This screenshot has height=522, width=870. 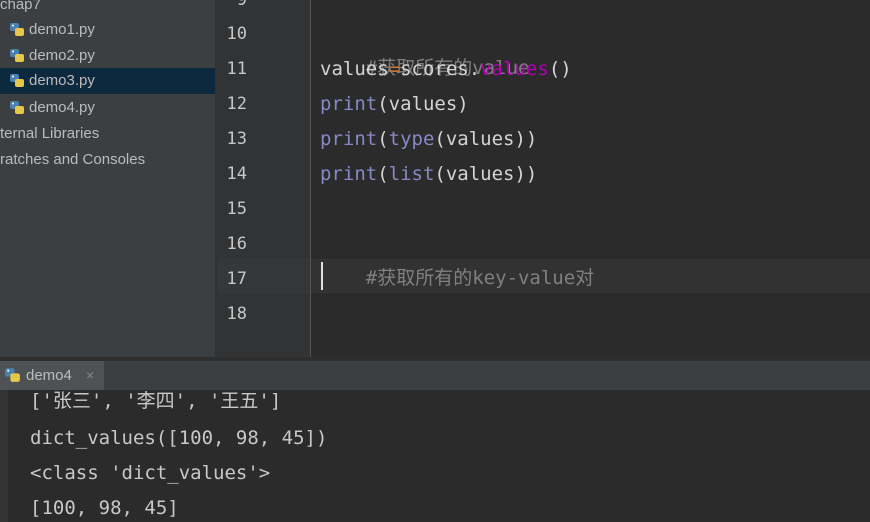 I want to click on code-line-16: #获取所有的key-value对, so click(x=457, y=258).